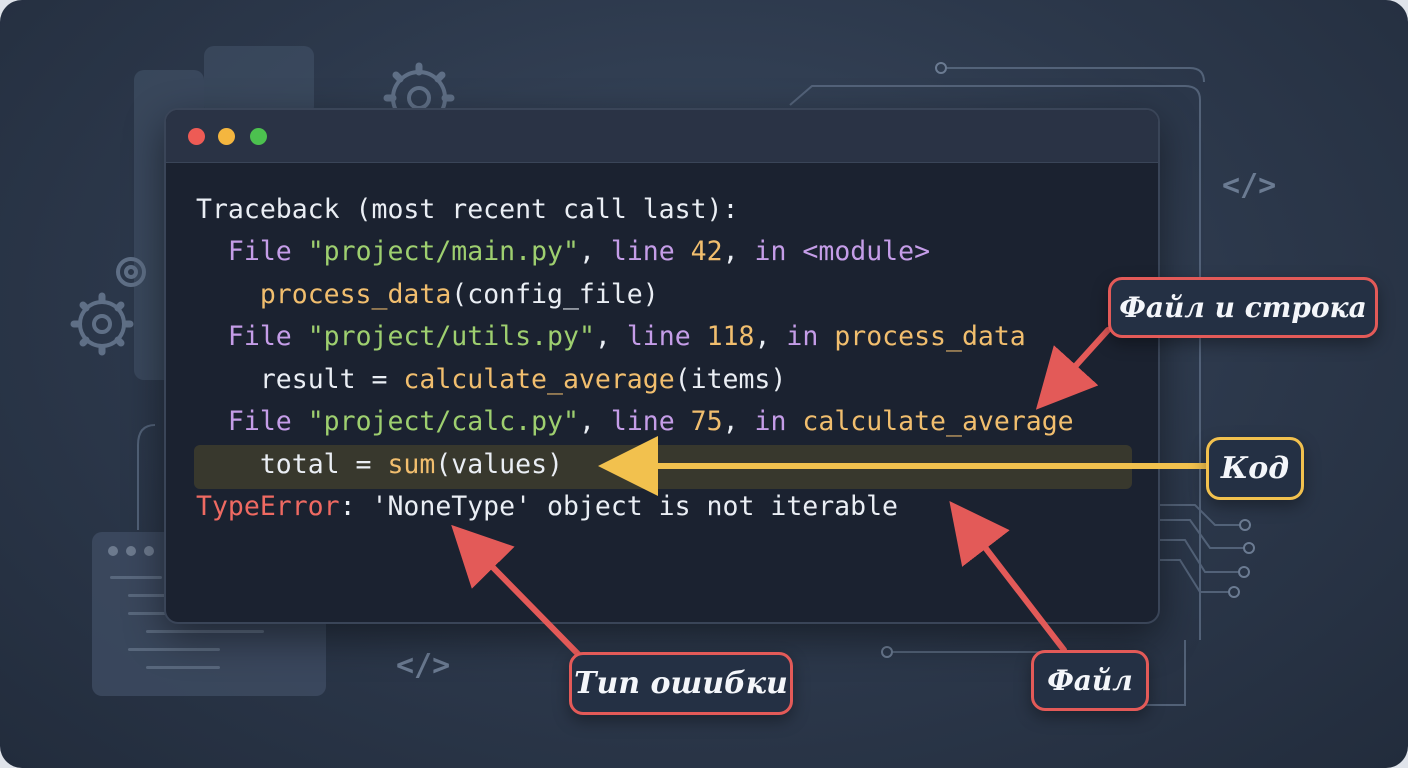 The width and height of the screenshot is (1408, 768). What do you see at coordinates (516, 590) in the screenshot?
I see `arrow-error-type` at bounding box center [516, 590].